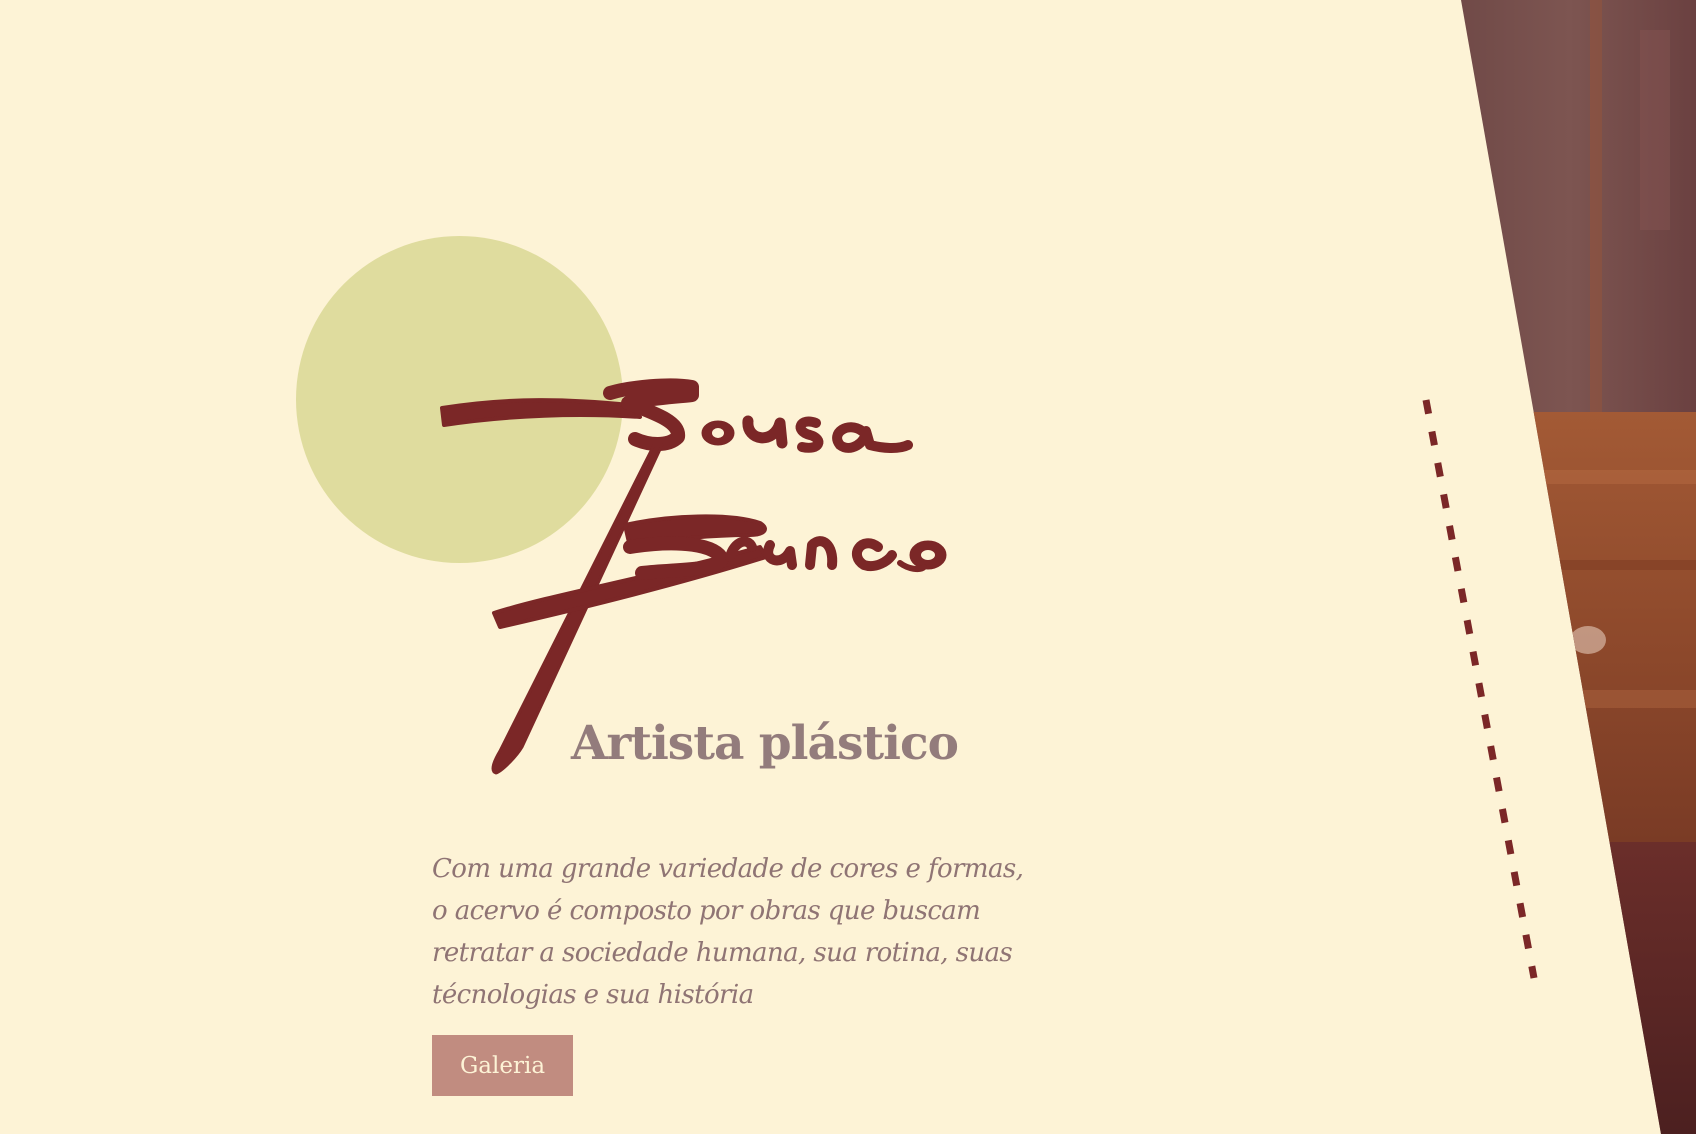 The image size is (1696, 1134). What do you see at coordinates (765, 743) in the screenshot?
I see `subtitle: Artista plástico` at bounding box center [765, 743].